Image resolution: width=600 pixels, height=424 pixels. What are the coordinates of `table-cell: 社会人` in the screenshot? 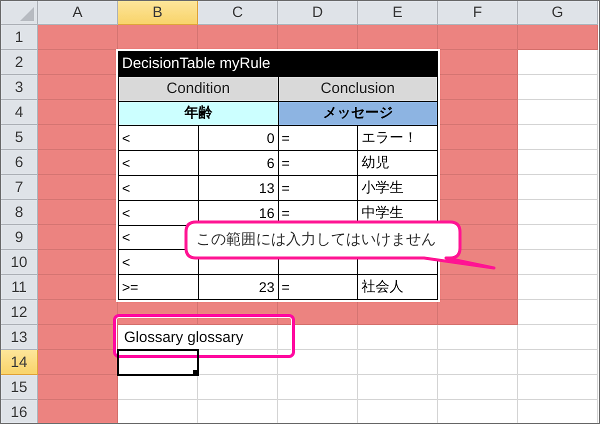 It's located at (398, 287).